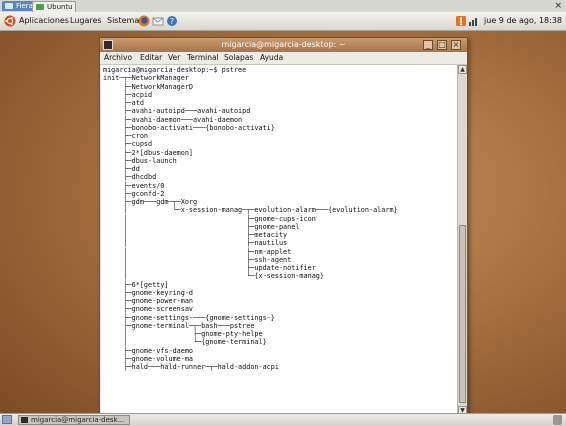 The width and height of the screenshot is (566, 426). Describe the element at coordinates (10, 21) in the screenshot. I see `ubuntu-logo-icon` at that location.